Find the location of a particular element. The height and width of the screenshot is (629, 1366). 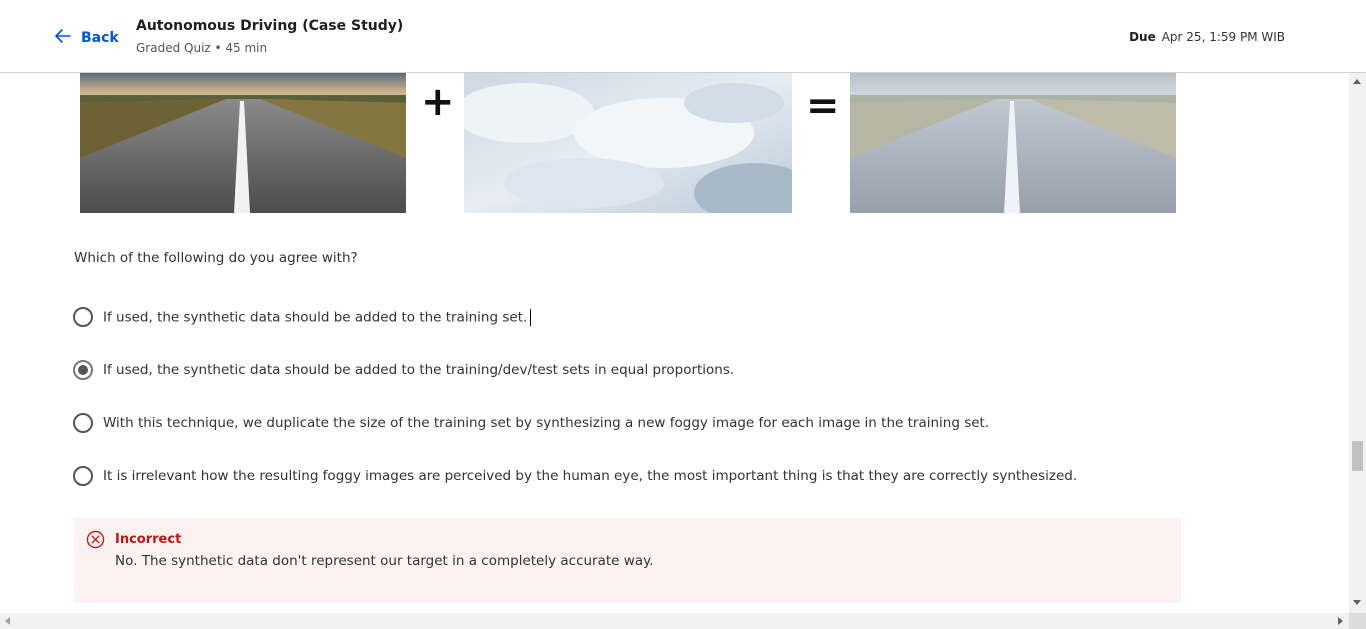

clear-road-image is located at coordinates (243, 143).